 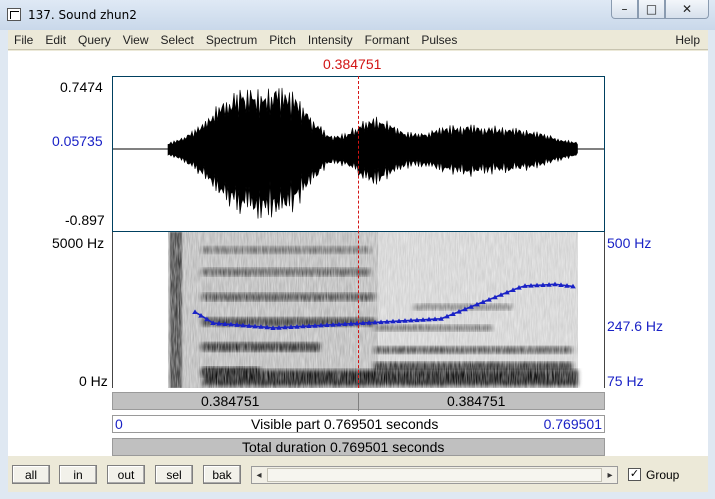 What do you see at coordinates (231, 40) in the screenshot?
I see `menu-spectrum: Spectrum` at bounding box center [231, 40].